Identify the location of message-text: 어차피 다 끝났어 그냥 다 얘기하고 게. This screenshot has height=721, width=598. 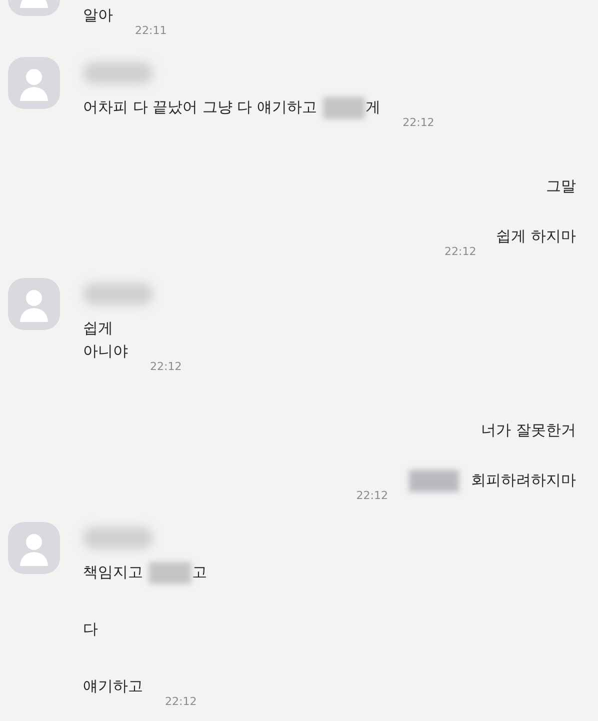
(232, 107).